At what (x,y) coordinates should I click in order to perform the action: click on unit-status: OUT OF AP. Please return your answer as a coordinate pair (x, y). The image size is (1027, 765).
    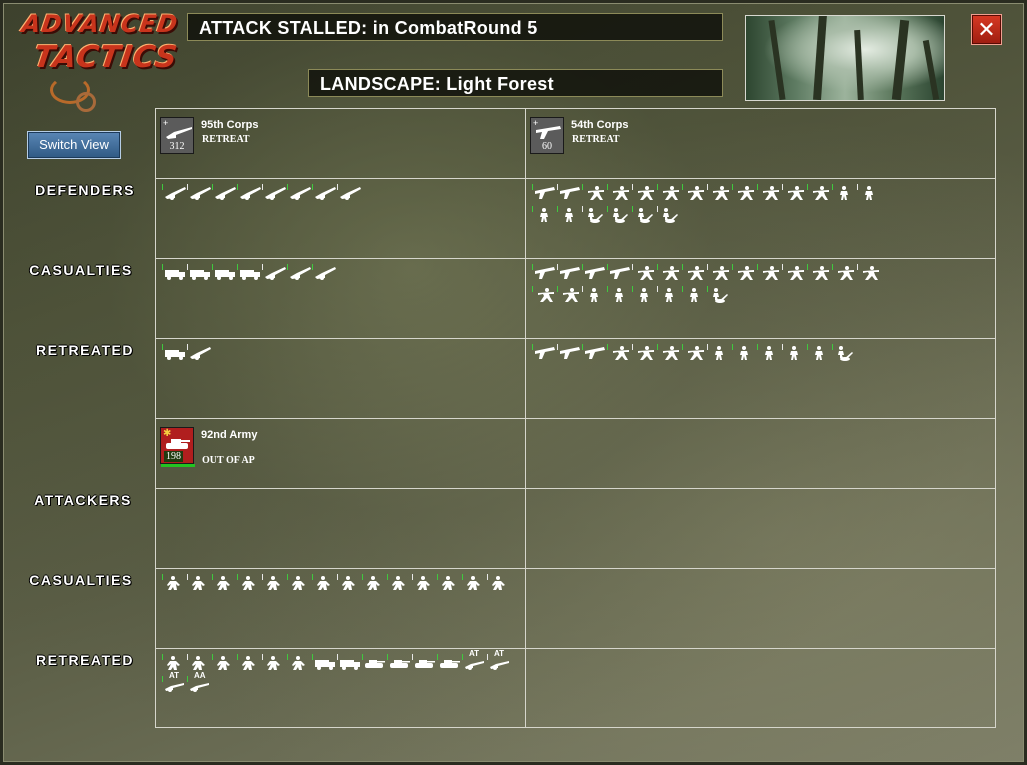
    Looking at the image, I should click on (228, 460).